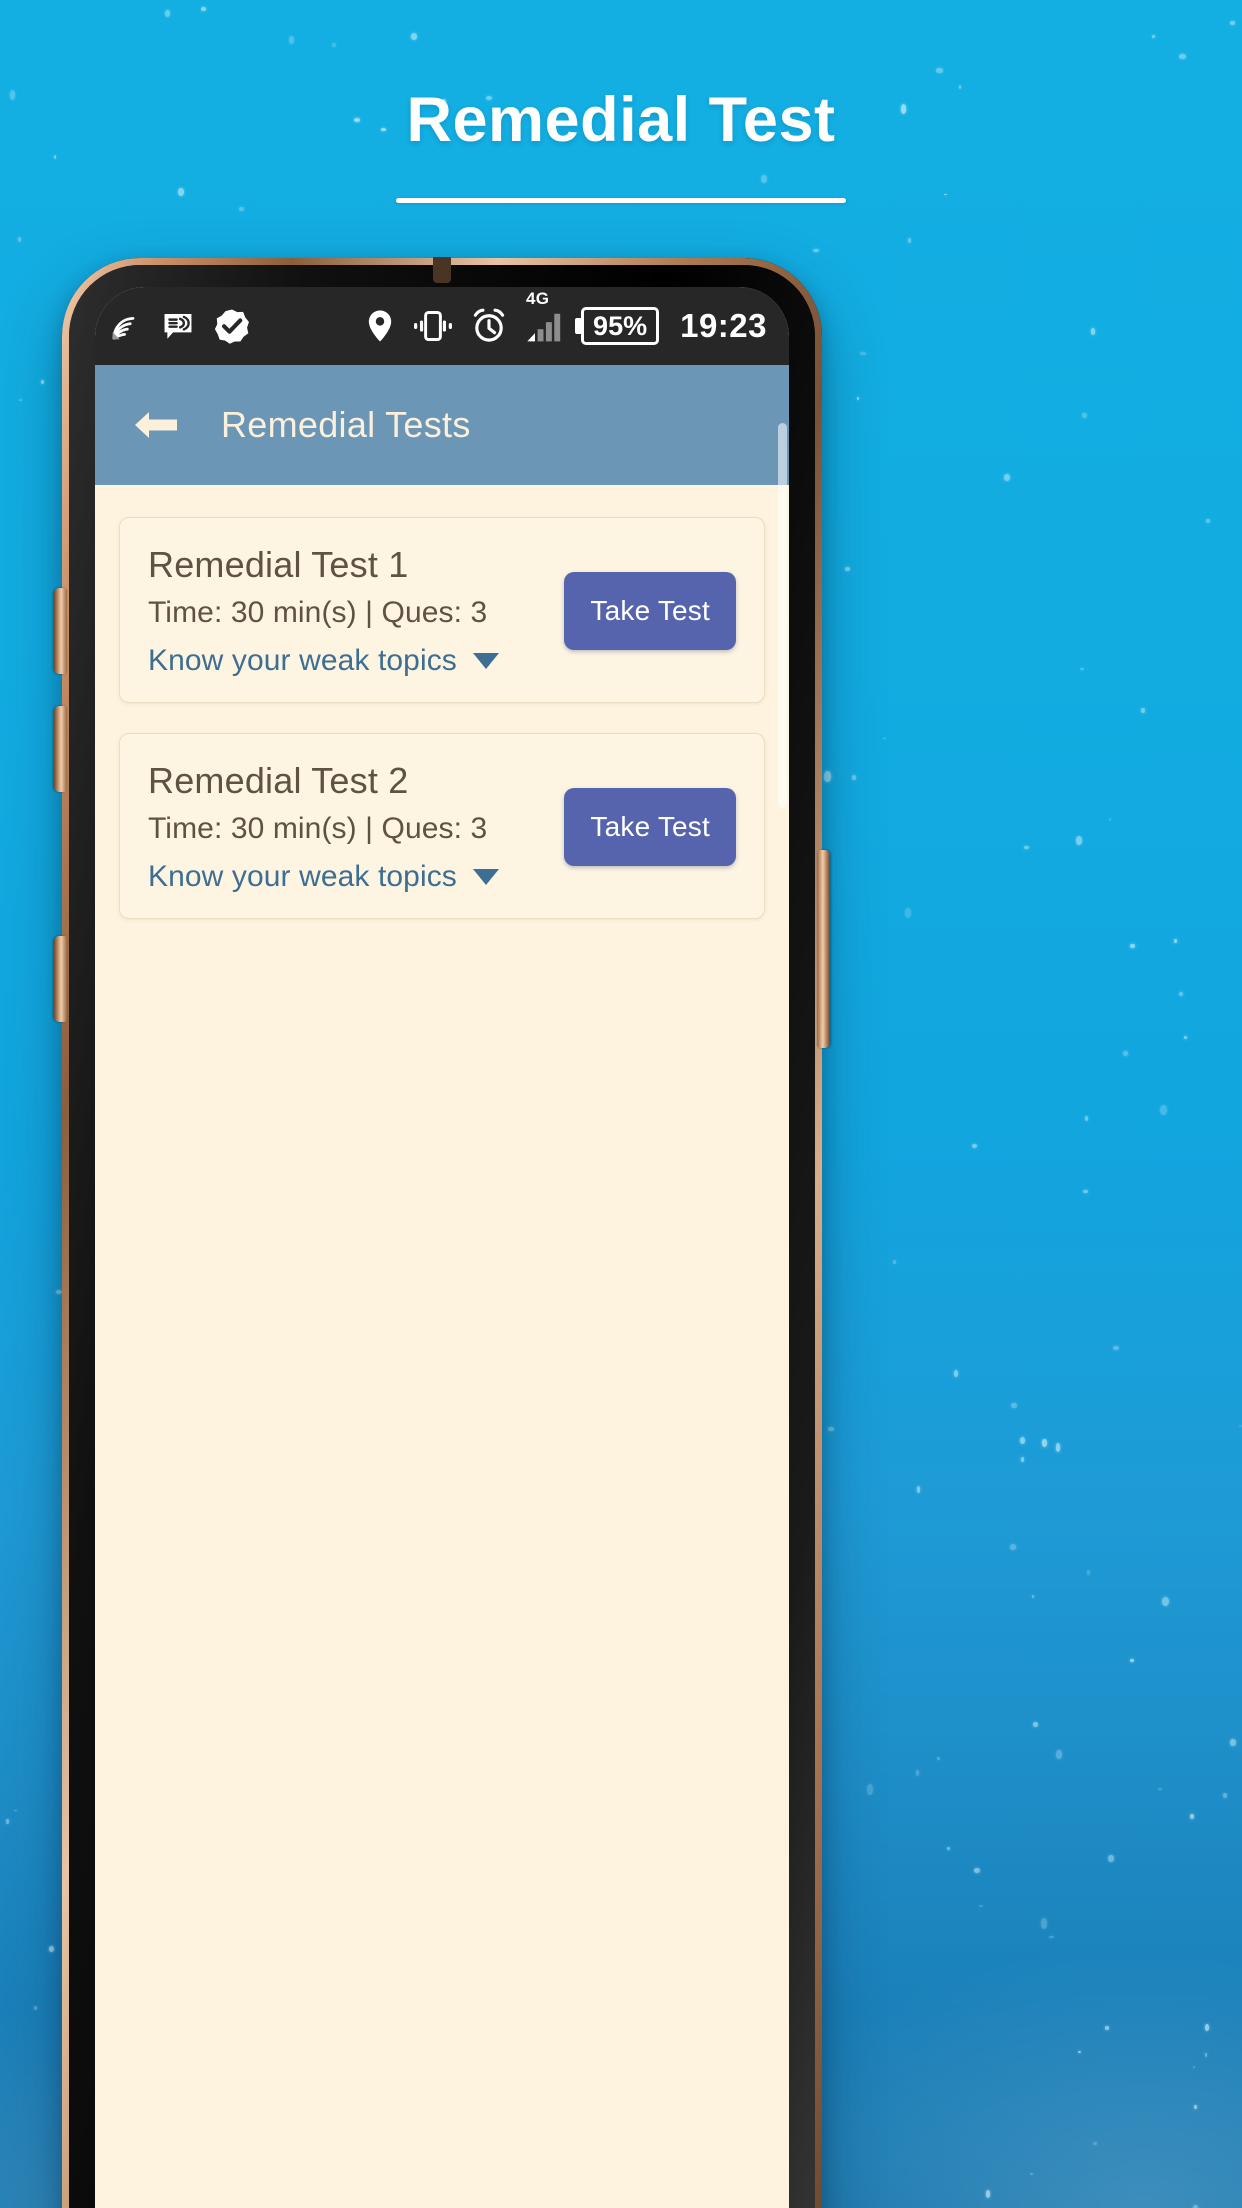  I want to click on location-pin-icon, so click(380, 326).